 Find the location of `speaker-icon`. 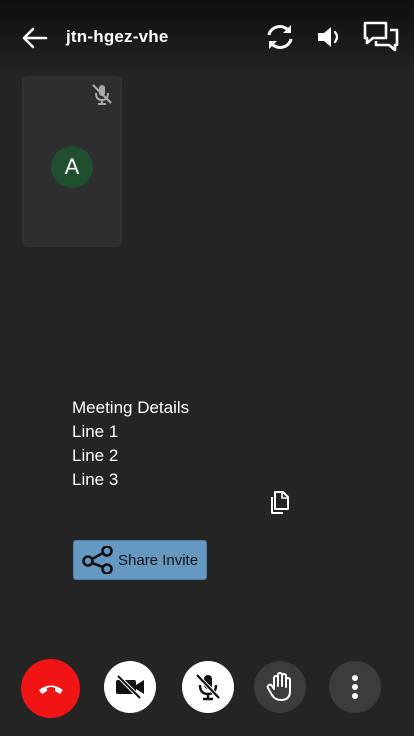

speaker-icon is located at coordinates (328, 37).